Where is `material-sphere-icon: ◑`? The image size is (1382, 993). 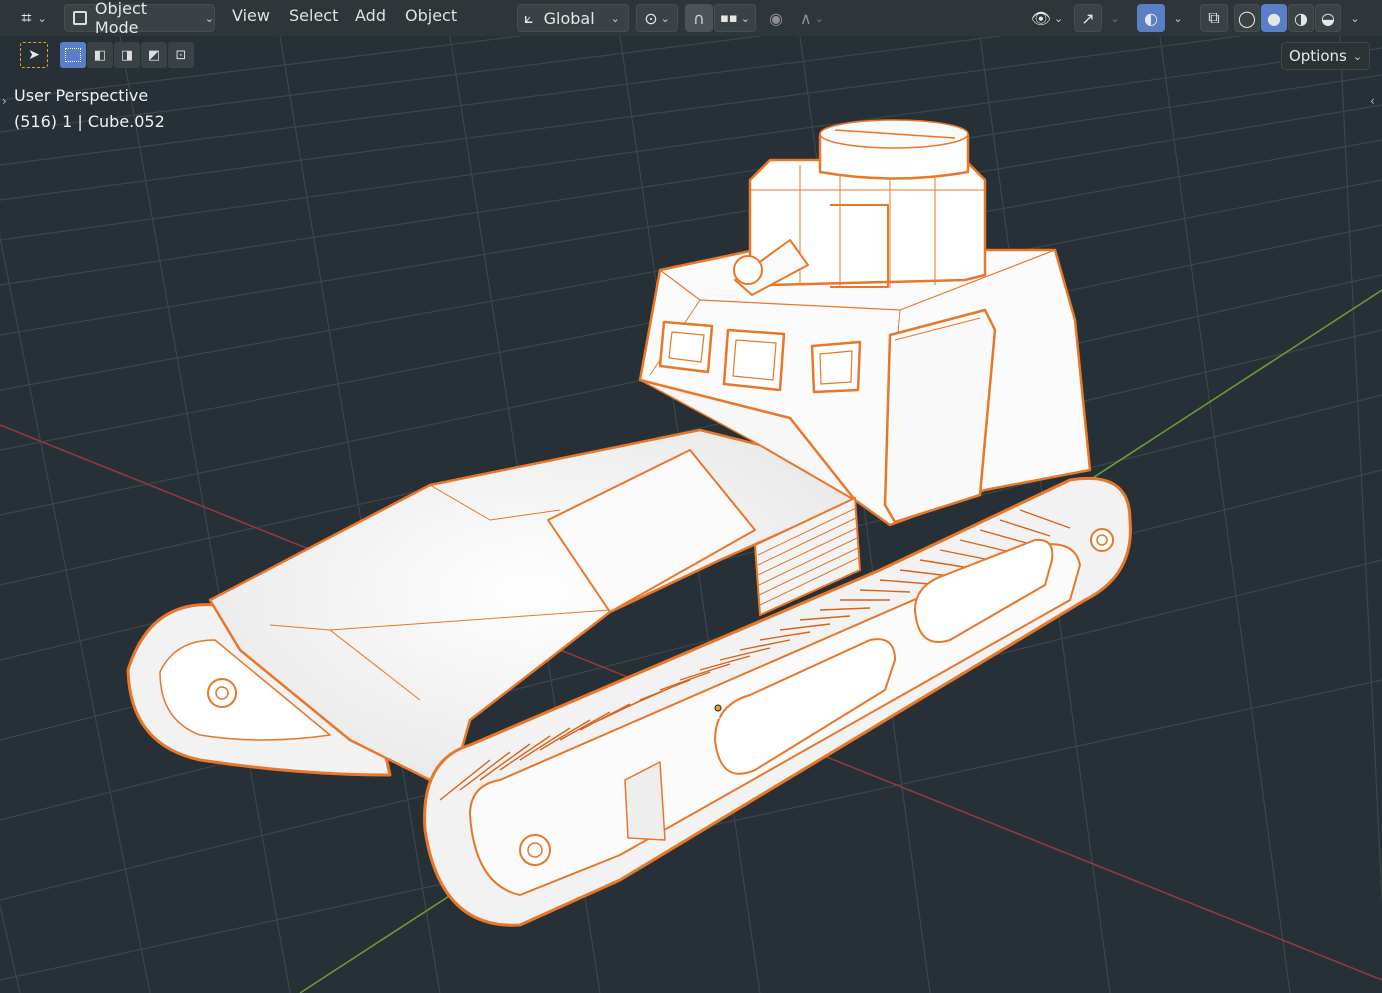 material-sphere-icon: ◑ is located at coordinates (1301, 18).